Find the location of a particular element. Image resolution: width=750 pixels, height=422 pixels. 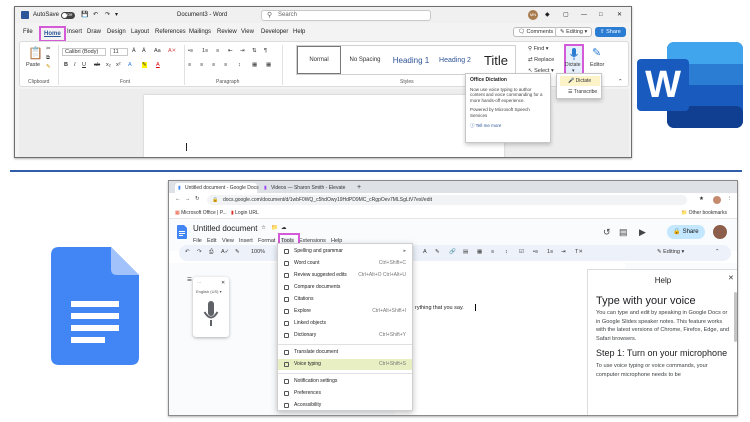

docs-app-icon is located at coordinates (182, 232).